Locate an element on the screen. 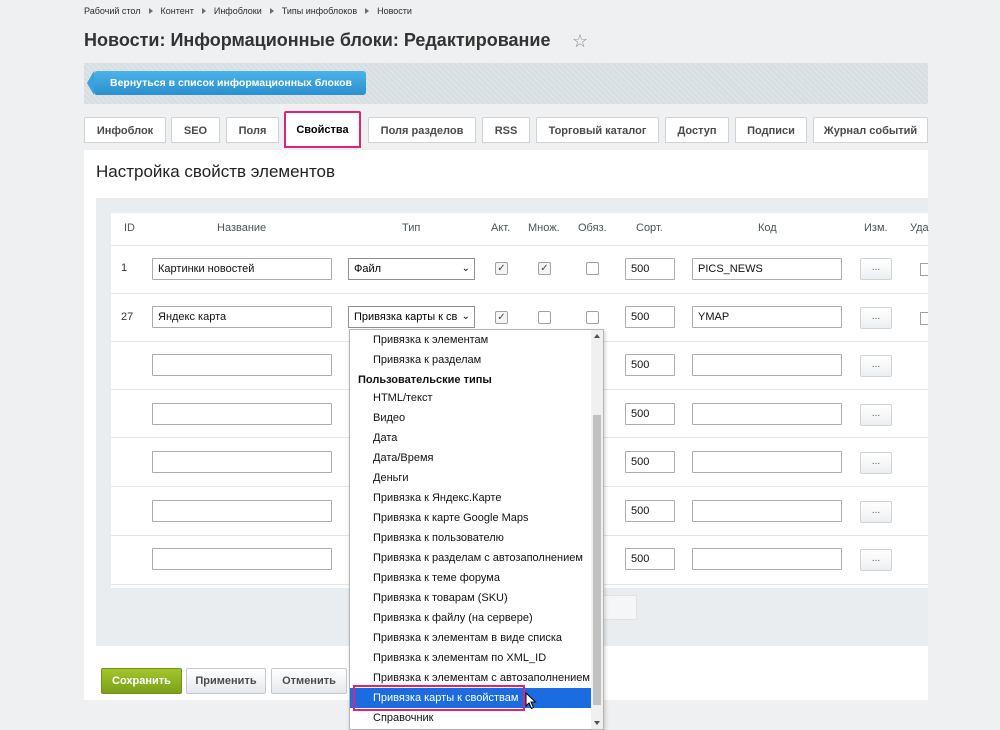 This screenshot has height=730, width=1000. property-name-input: Картинки новостей is located at coordinates (242, 269).